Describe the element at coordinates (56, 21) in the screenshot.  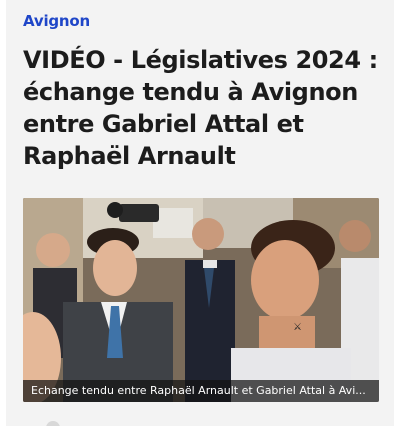
I see `category-link: Avignon` at that location.